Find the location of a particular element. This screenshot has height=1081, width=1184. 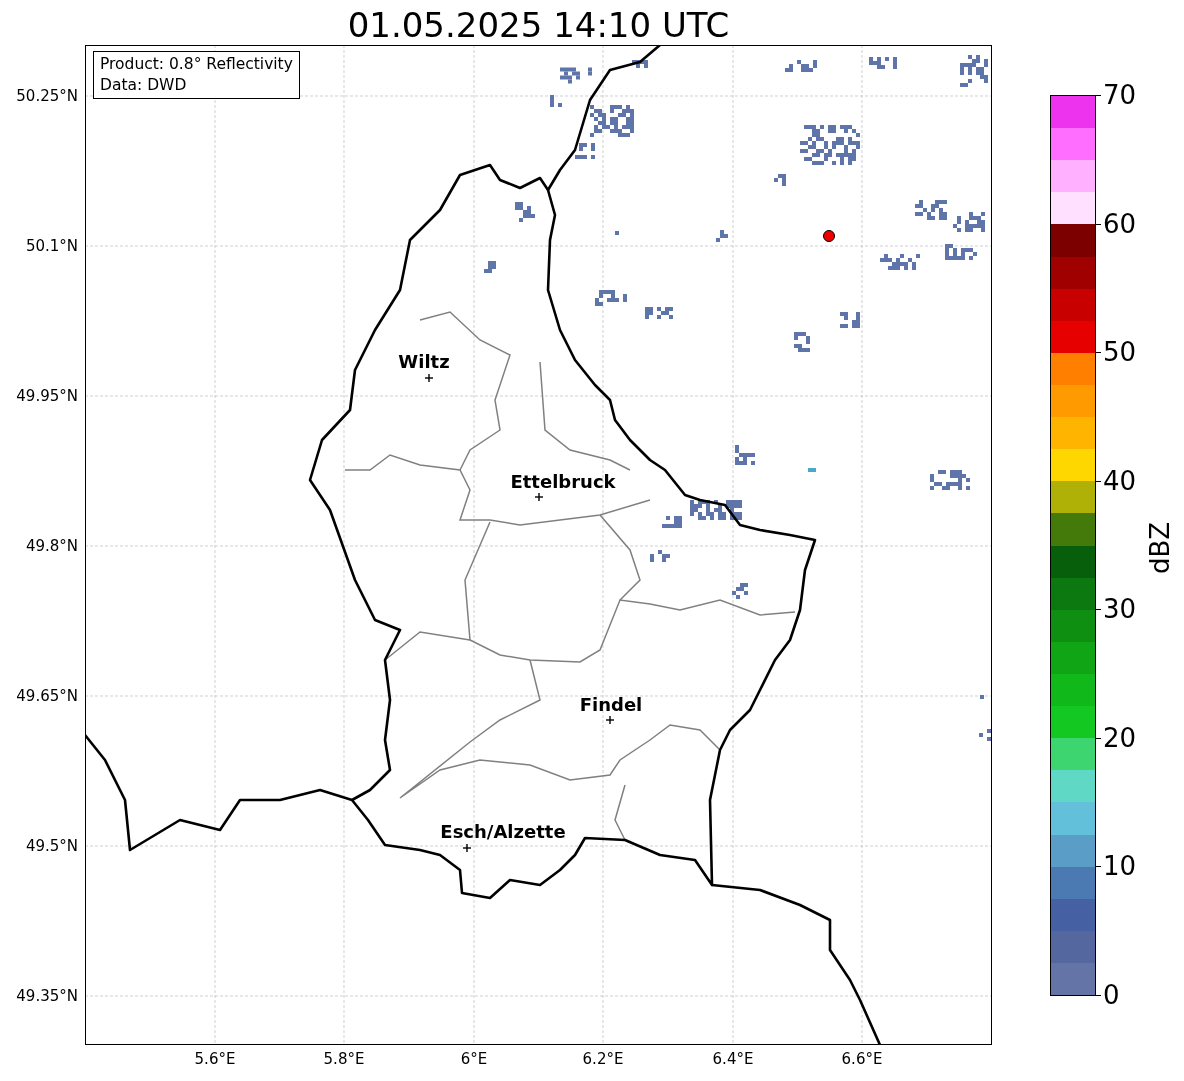

colorbar-tick-label: 50 is located at coordinates (1120, 352).